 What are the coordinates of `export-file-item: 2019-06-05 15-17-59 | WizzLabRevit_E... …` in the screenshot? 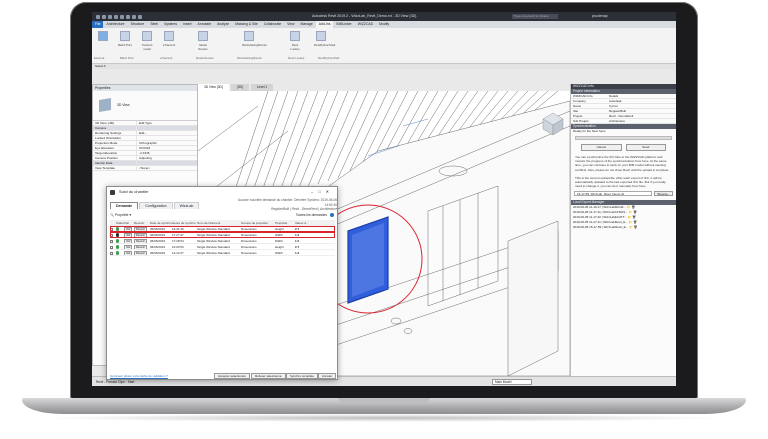 It's located at (623, 227).